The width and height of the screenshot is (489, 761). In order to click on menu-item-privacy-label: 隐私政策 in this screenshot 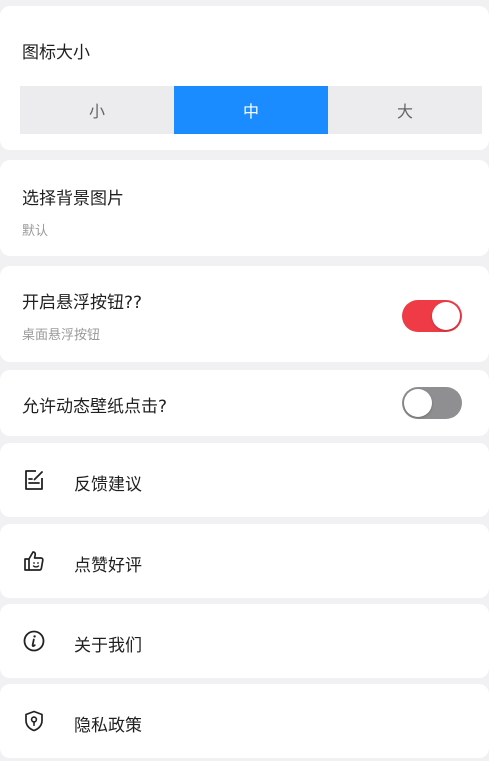, I will do `click(108, 726)`.